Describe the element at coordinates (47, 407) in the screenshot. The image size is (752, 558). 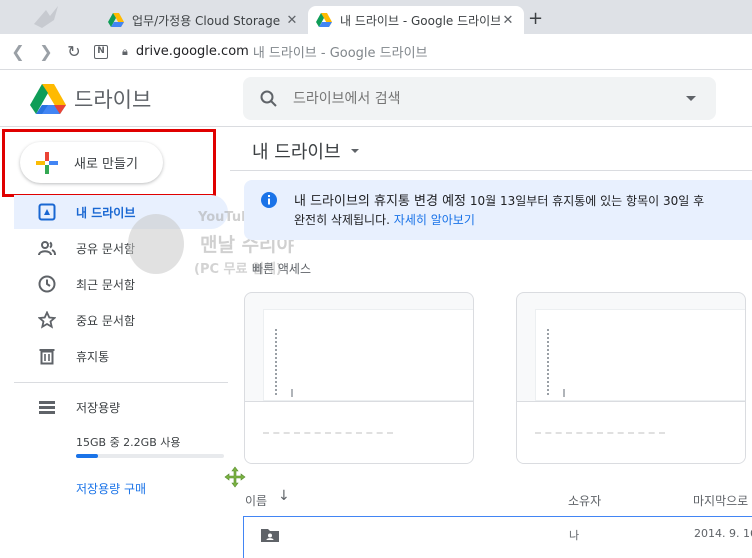
I see `storage-icon` at that location.